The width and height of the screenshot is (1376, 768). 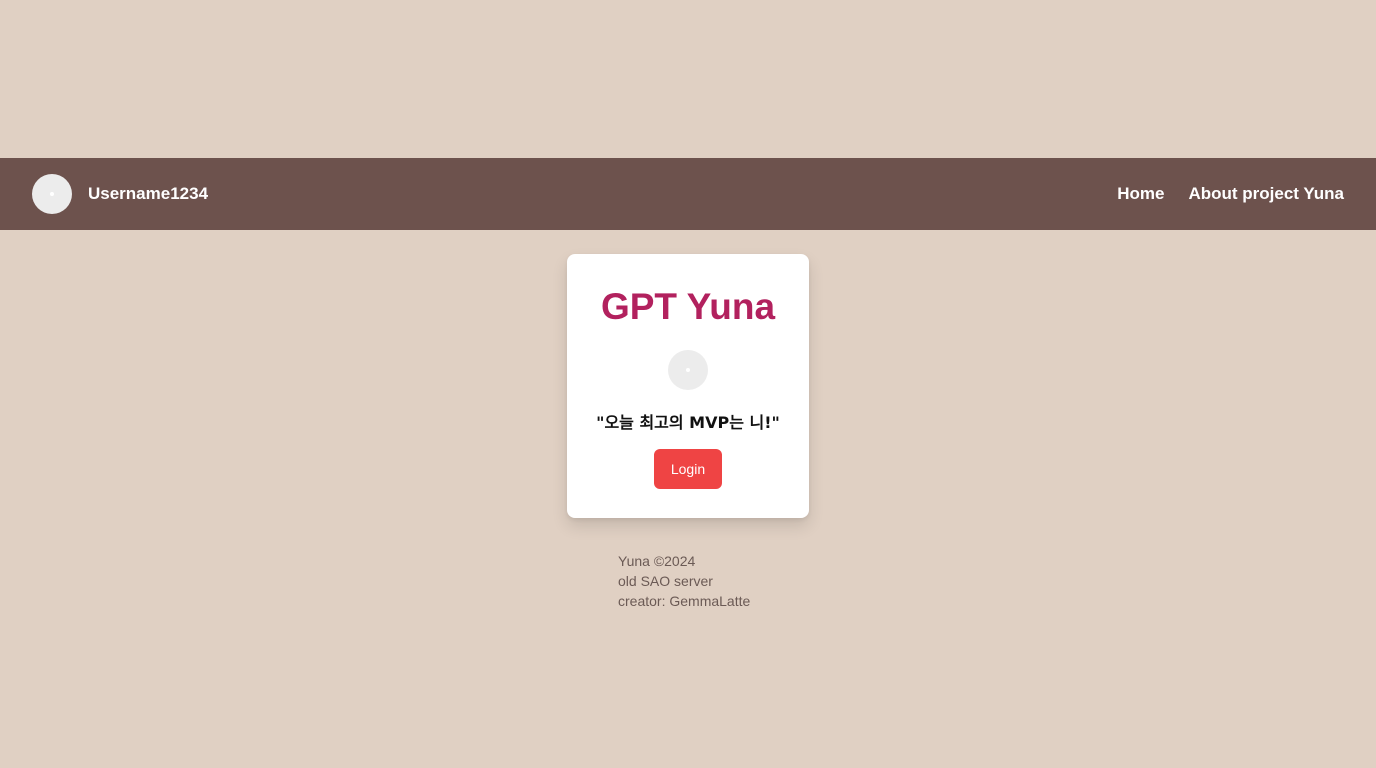 I want to click on nav-links: Home About project Yuna, so click(x=1218, y=194).